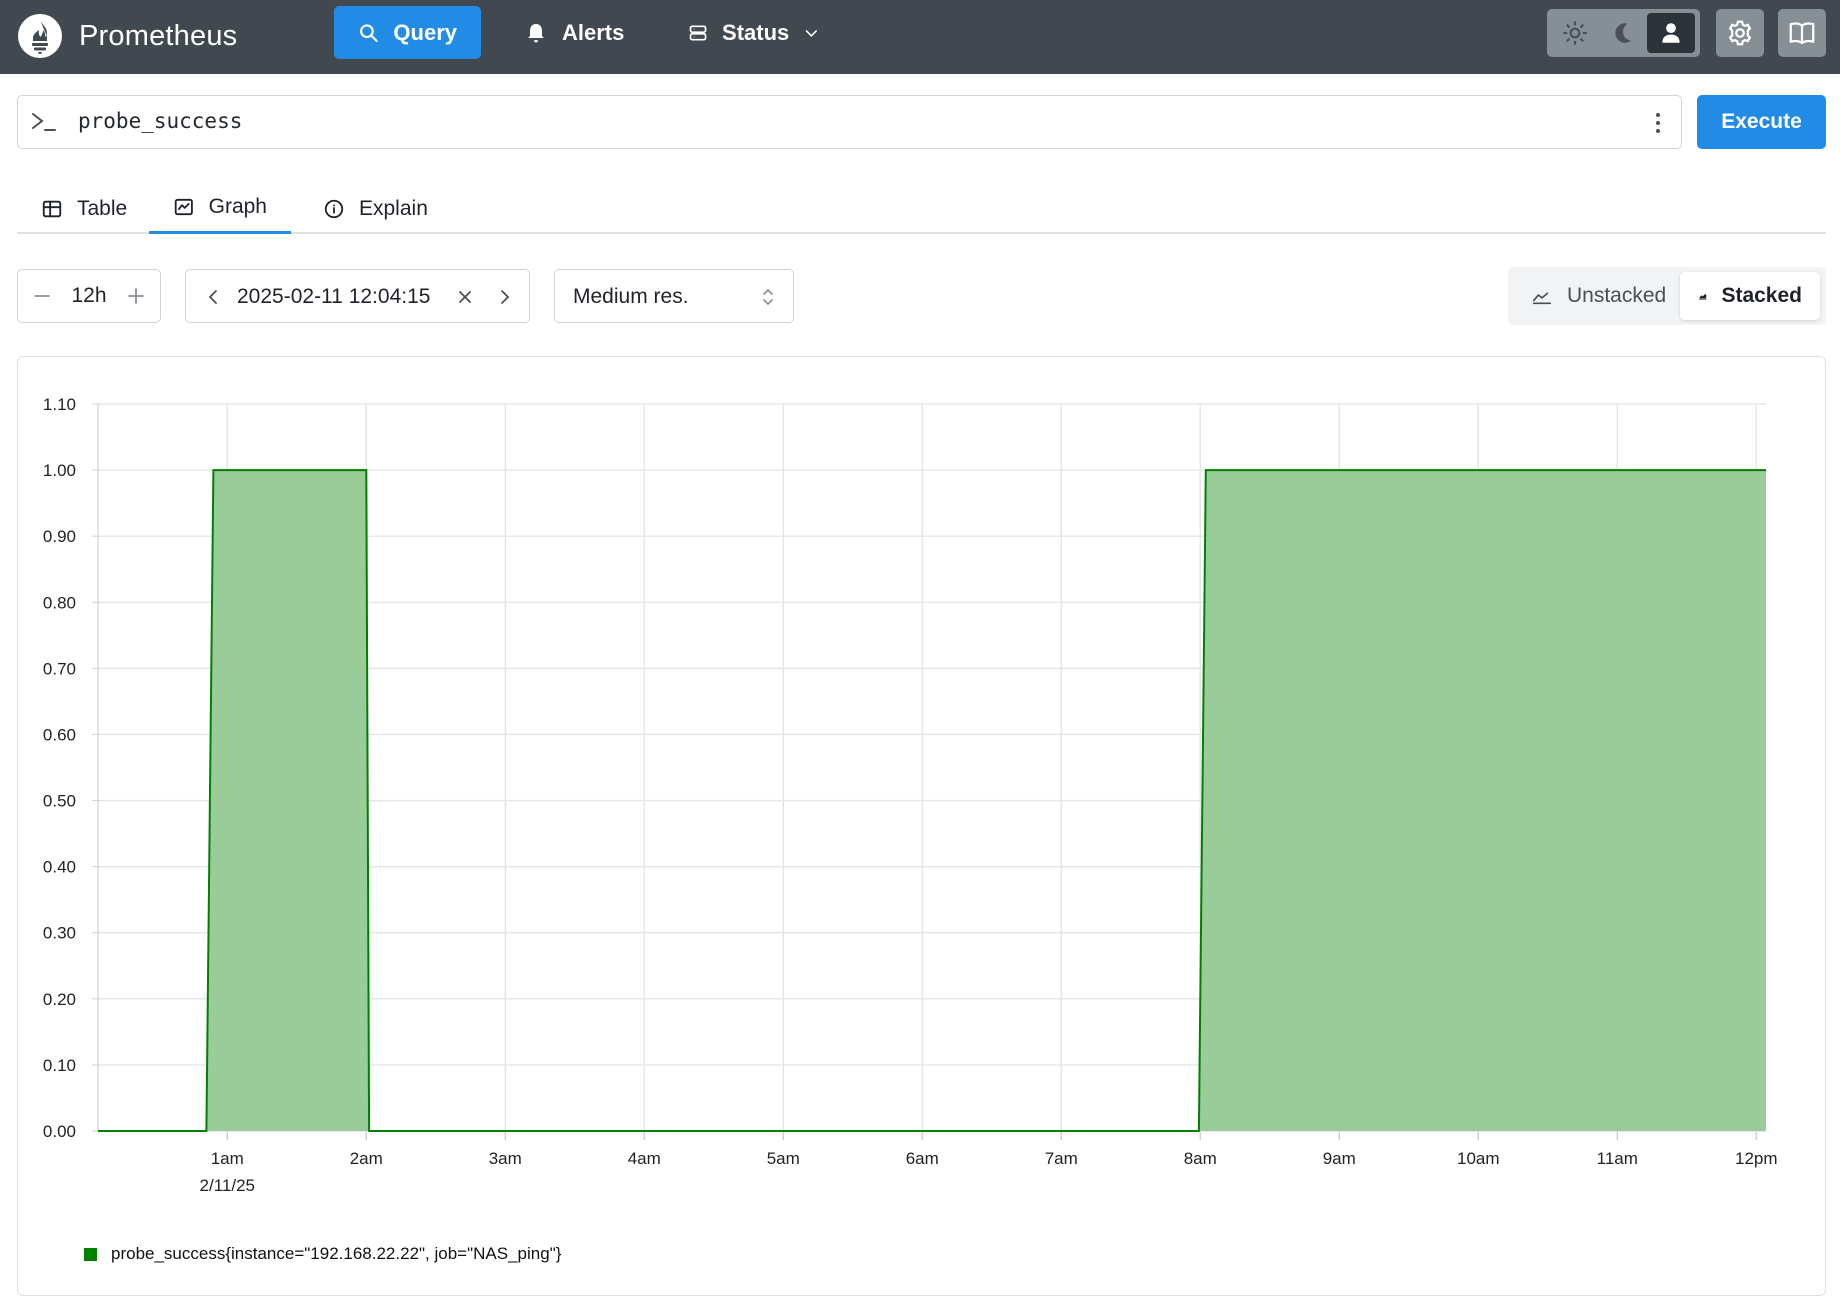 The image size is (1840, 1296). I want to click on gear-icon, so click(1740, 33).